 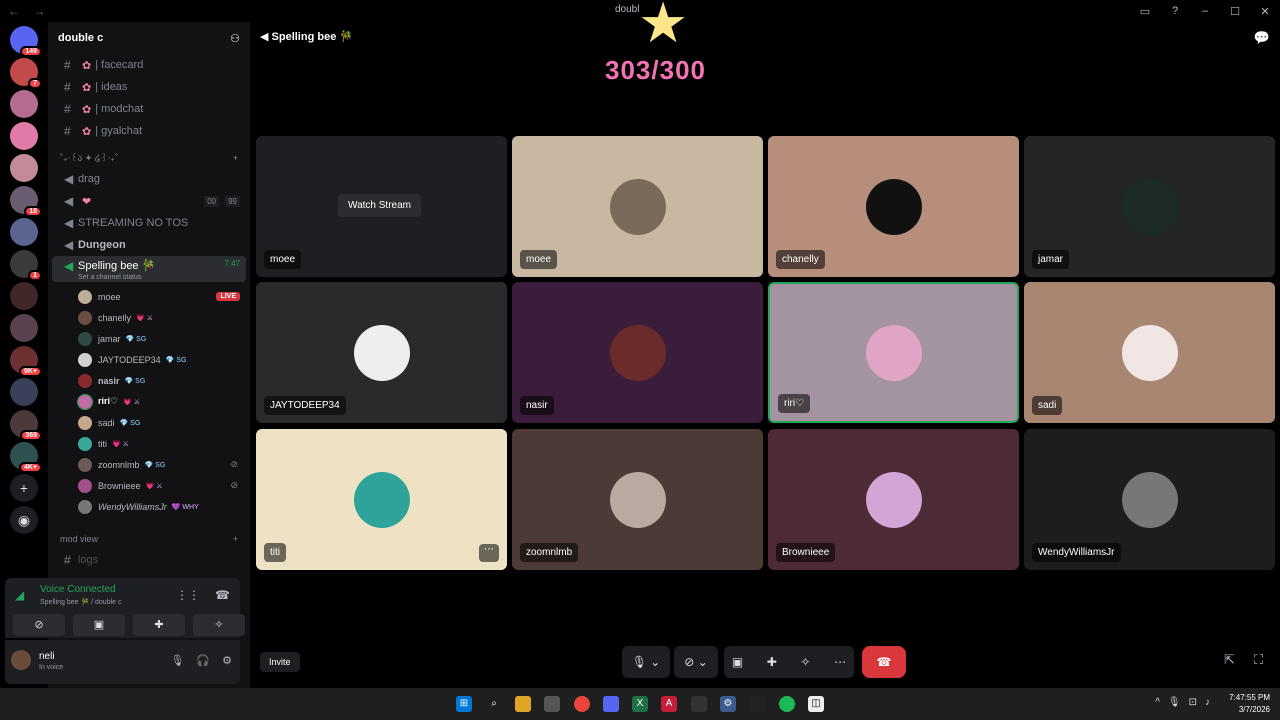 I want to click on server-icon: 1, so click(x=26, y=265).